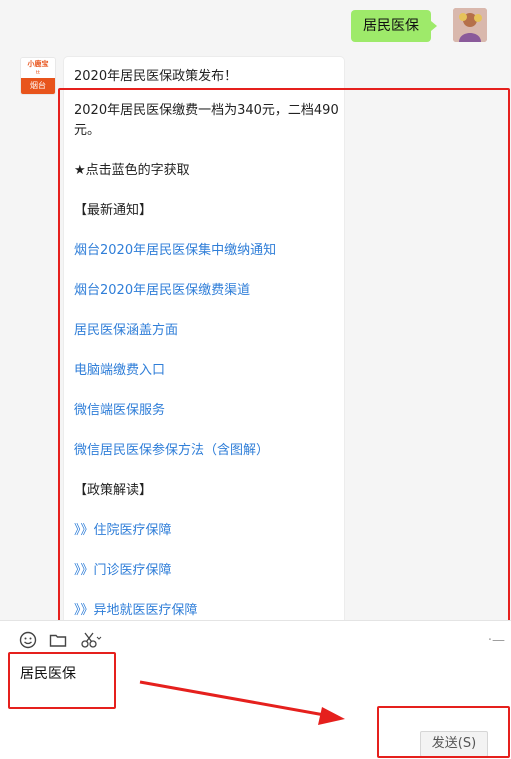  Describe the element at coordinates (394, 26) in the screenshot. I see `outgoing-message-bubble: 居民医保` at that location.